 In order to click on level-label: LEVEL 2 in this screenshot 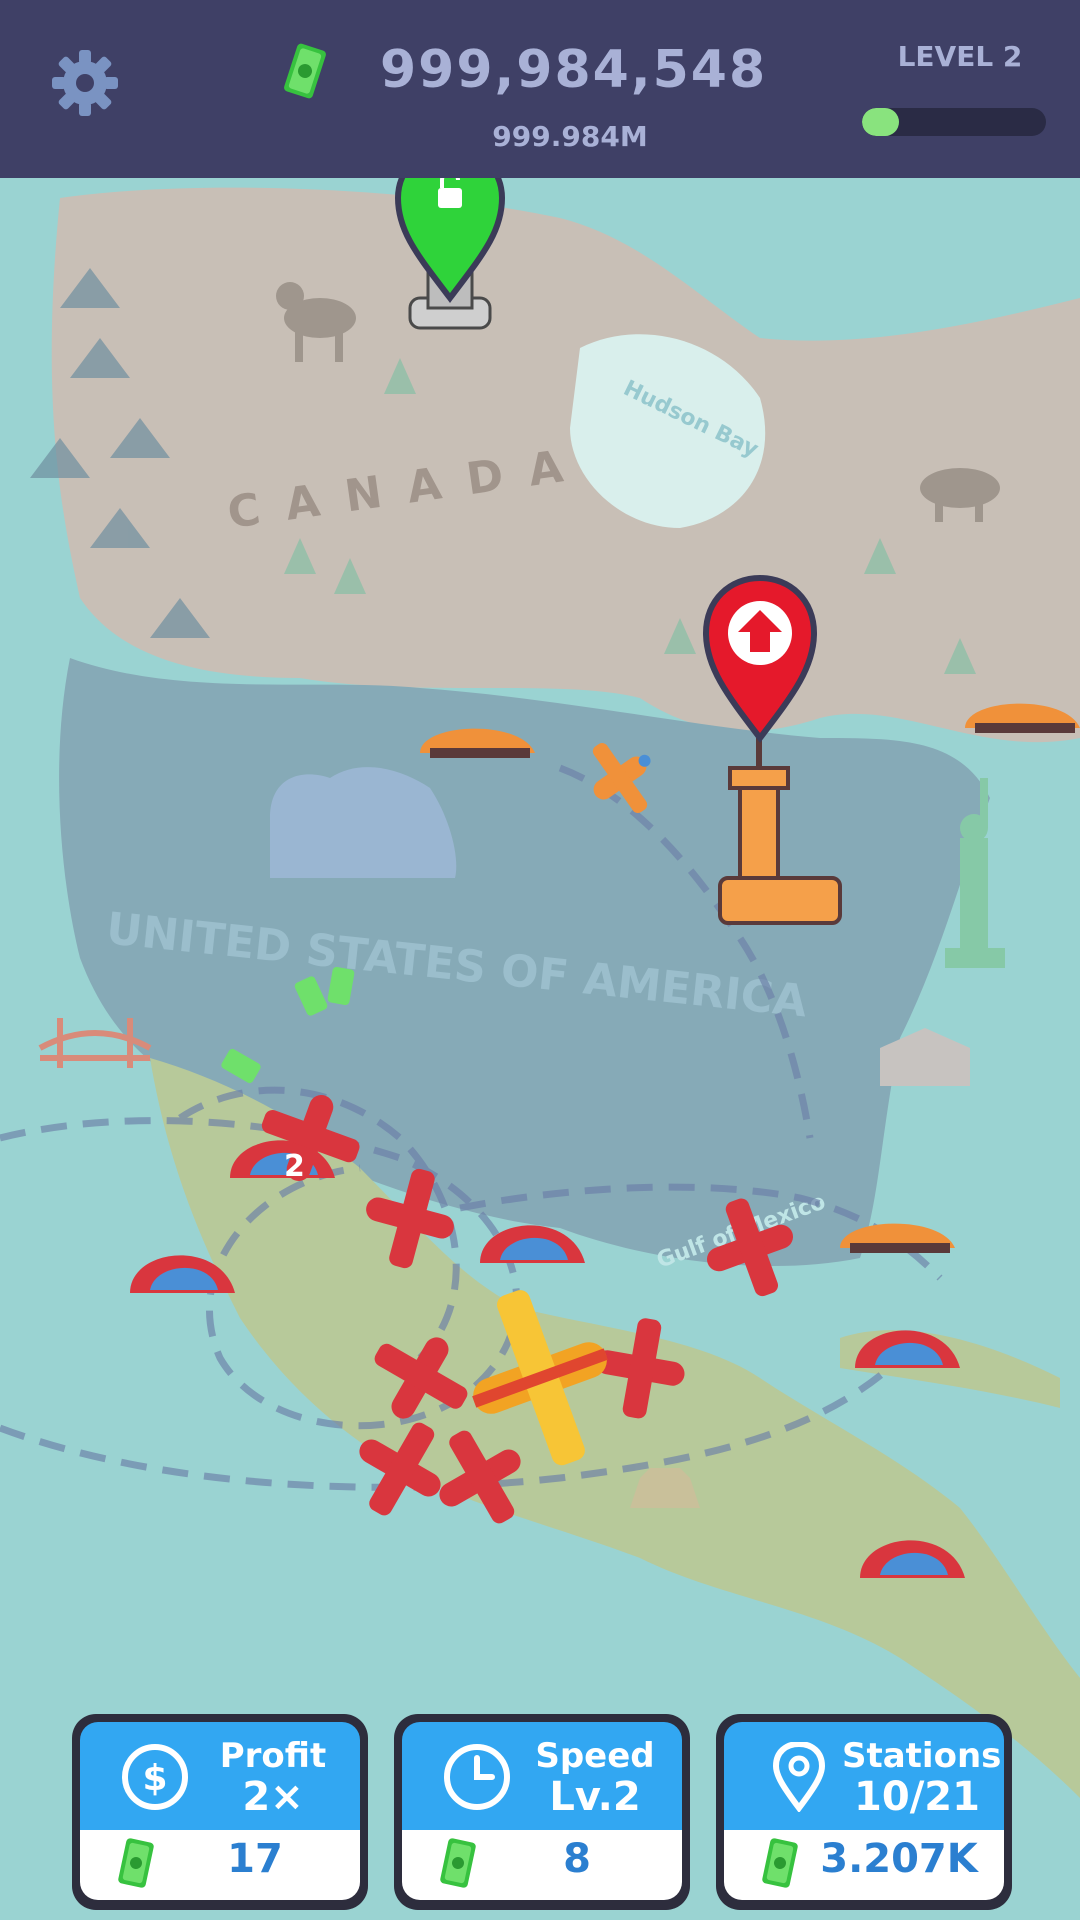, I will do `click(960, 56)`.